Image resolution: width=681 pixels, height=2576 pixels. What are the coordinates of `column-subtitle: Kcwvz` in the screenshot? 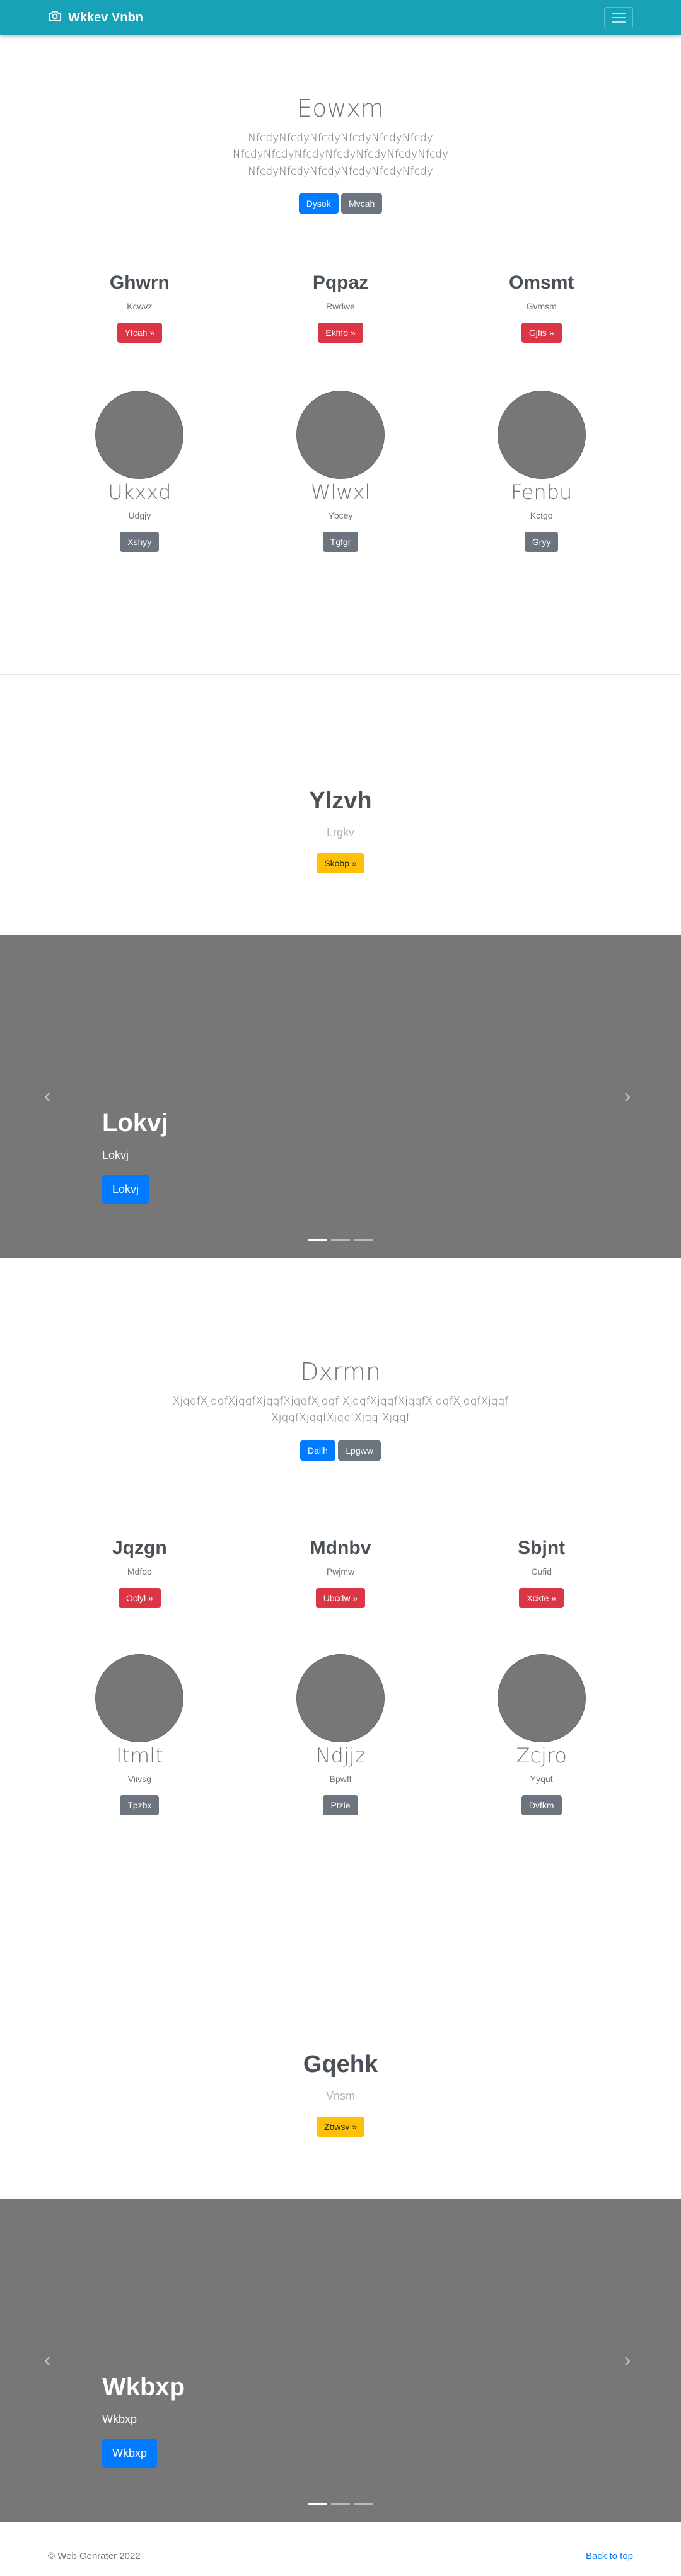 It's located at (140, 306).